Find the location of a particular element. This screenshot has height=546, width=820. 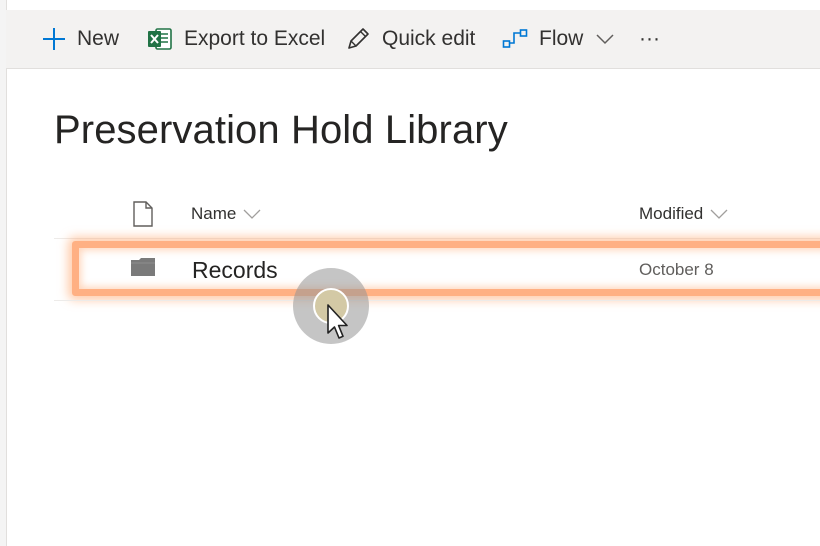

modified-column-header: Modified is located at coordinates (683, 214).